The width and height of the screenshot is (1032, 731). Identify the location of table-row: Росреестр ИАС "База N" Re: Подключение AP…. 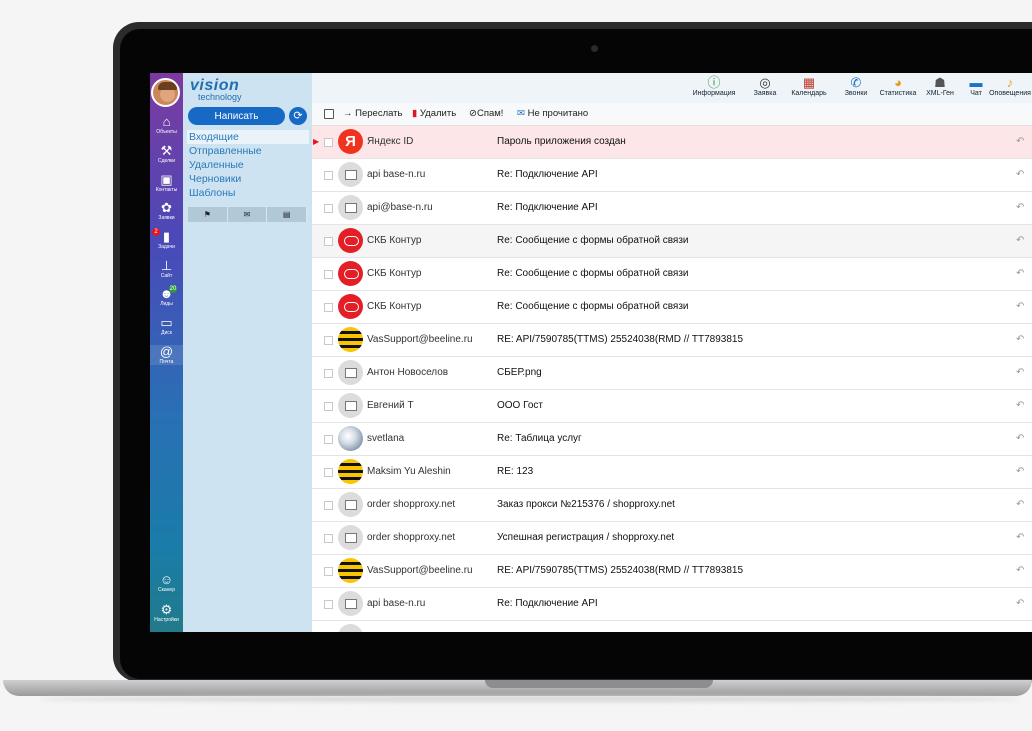
(672, 626).